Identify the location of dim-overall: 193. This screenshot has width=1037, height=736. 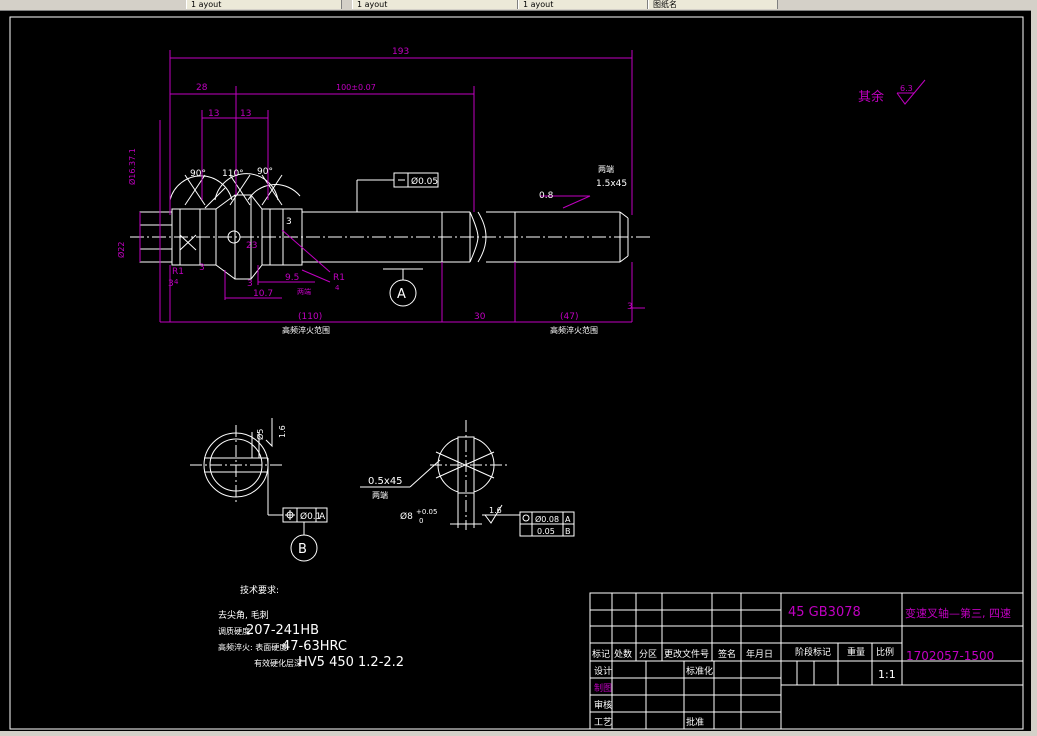
(400, 52).